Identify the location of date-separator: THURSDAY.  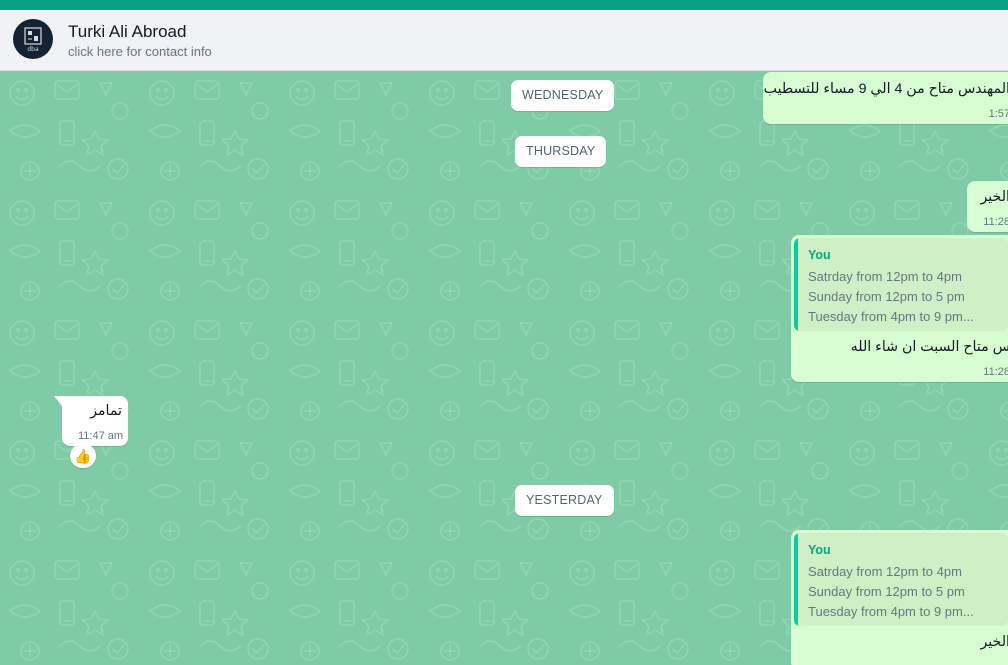
(561, 151).